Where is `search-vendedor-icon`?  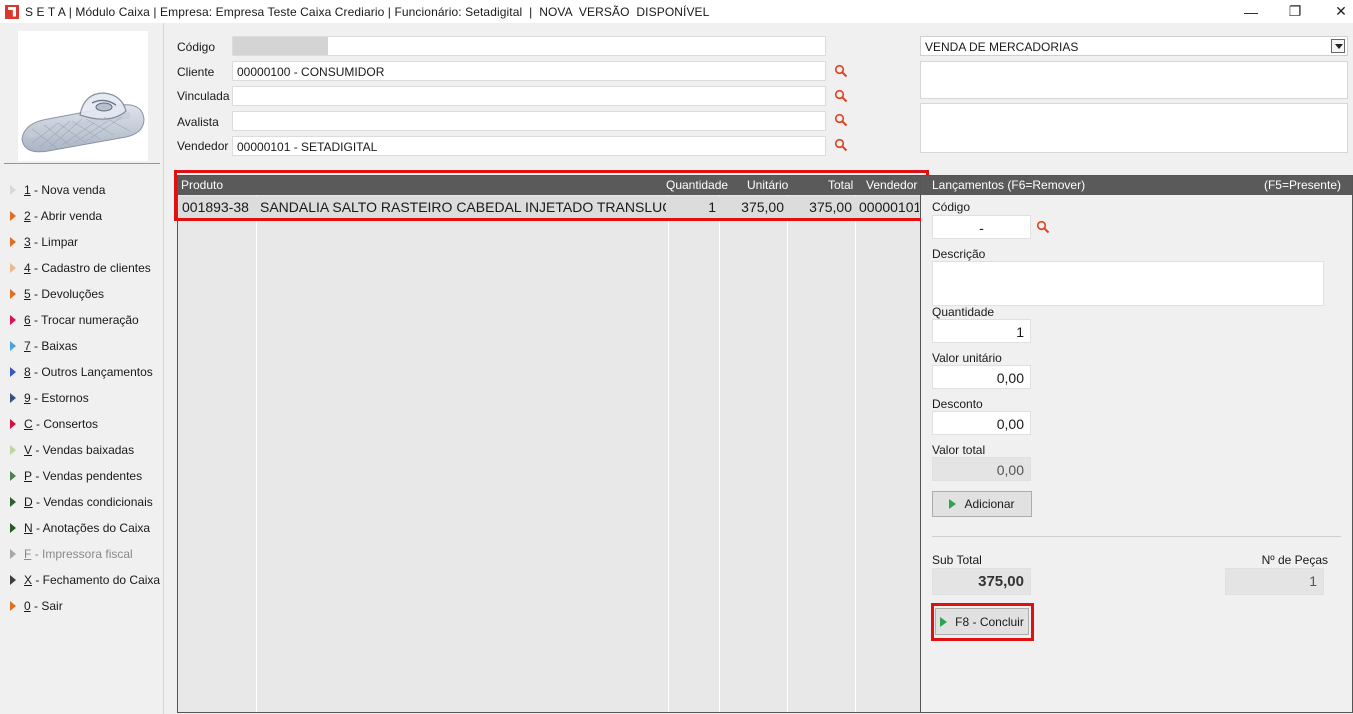
search-vendedor-icon is located at coordinates (841, 145).